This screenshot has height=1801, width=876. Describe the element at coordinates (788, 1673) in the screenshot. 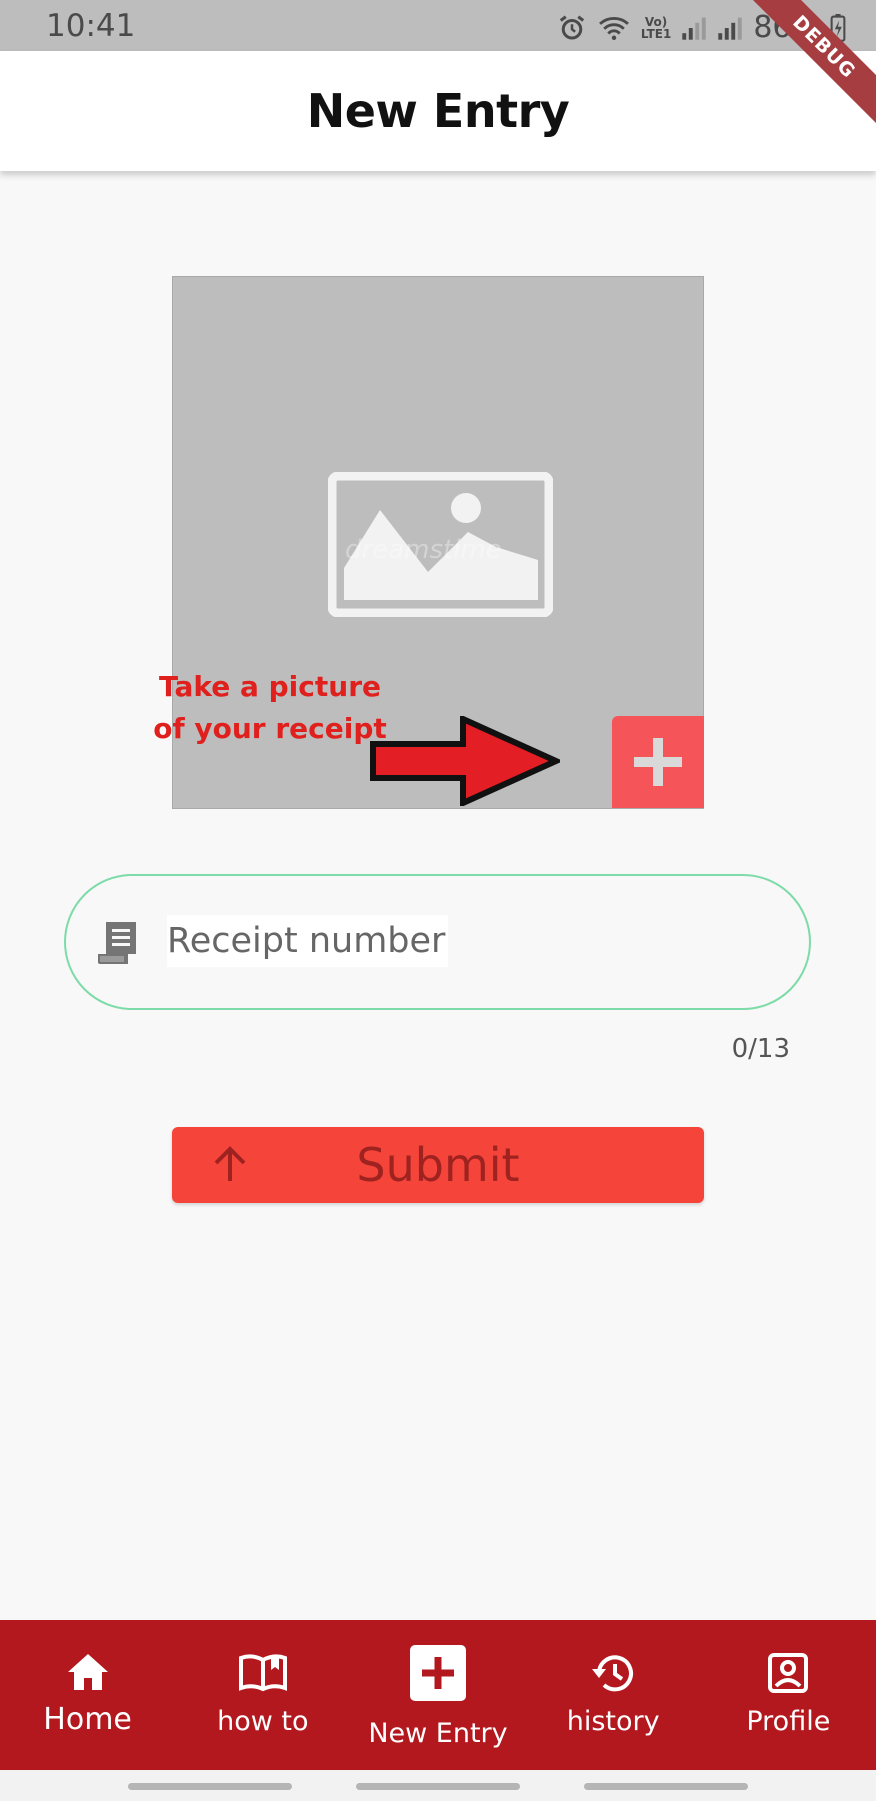

I see `profile-icon` at that location.